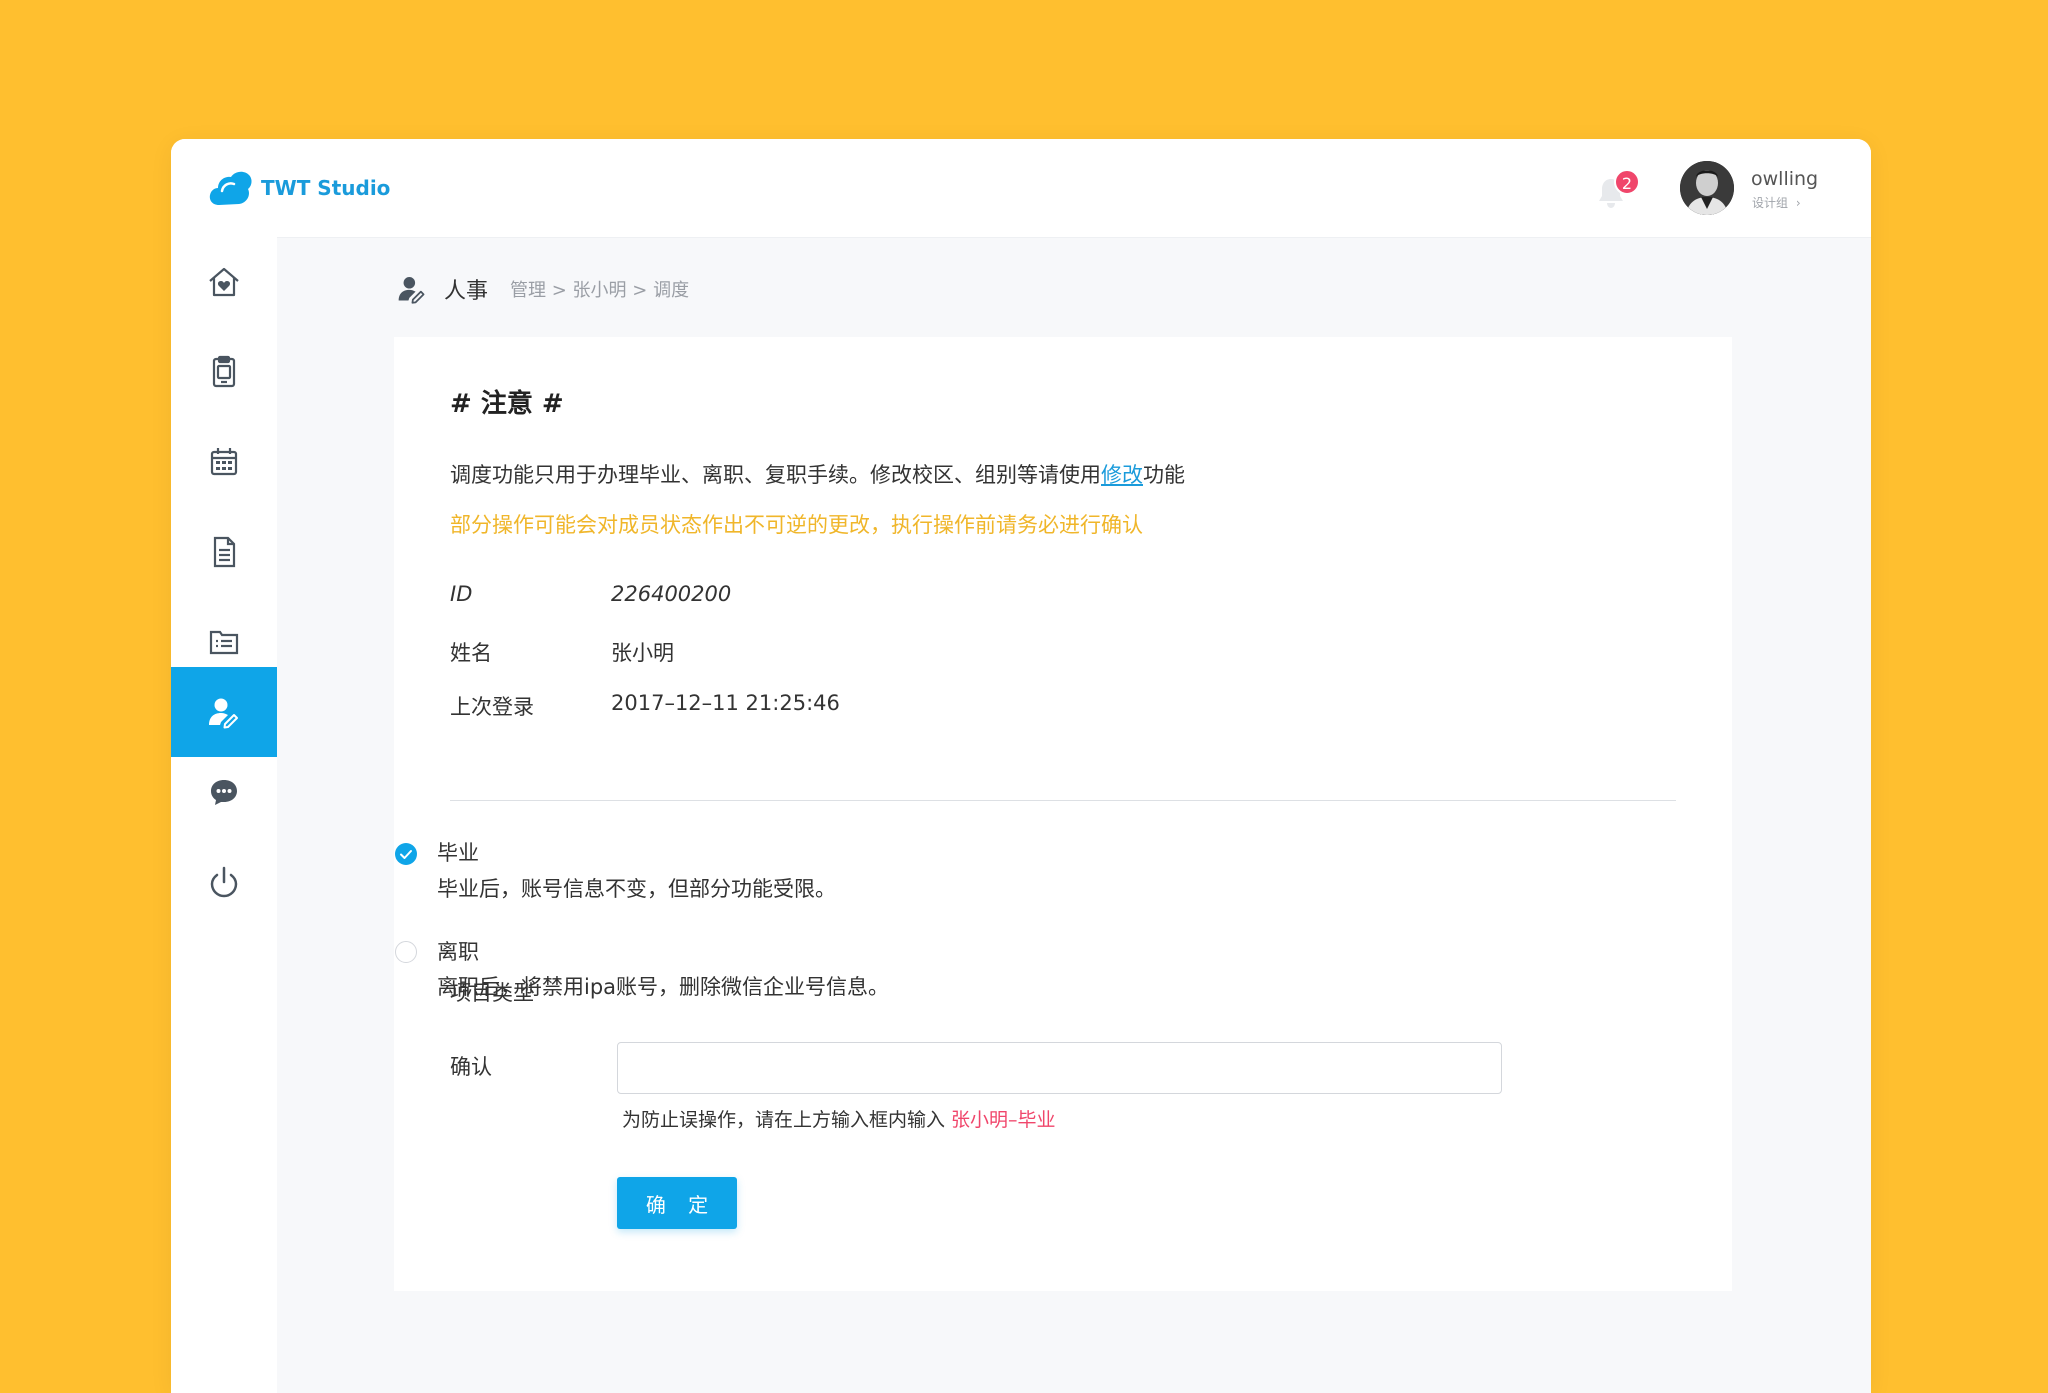 The image size is (2048, 1393). Describe the element at coordinates (775, 475) in the screenshot. I see `notice-text-prefix: 调度功能只用于办理毕业、离职、复职手续。修改校区、组别等请使用` at that location.